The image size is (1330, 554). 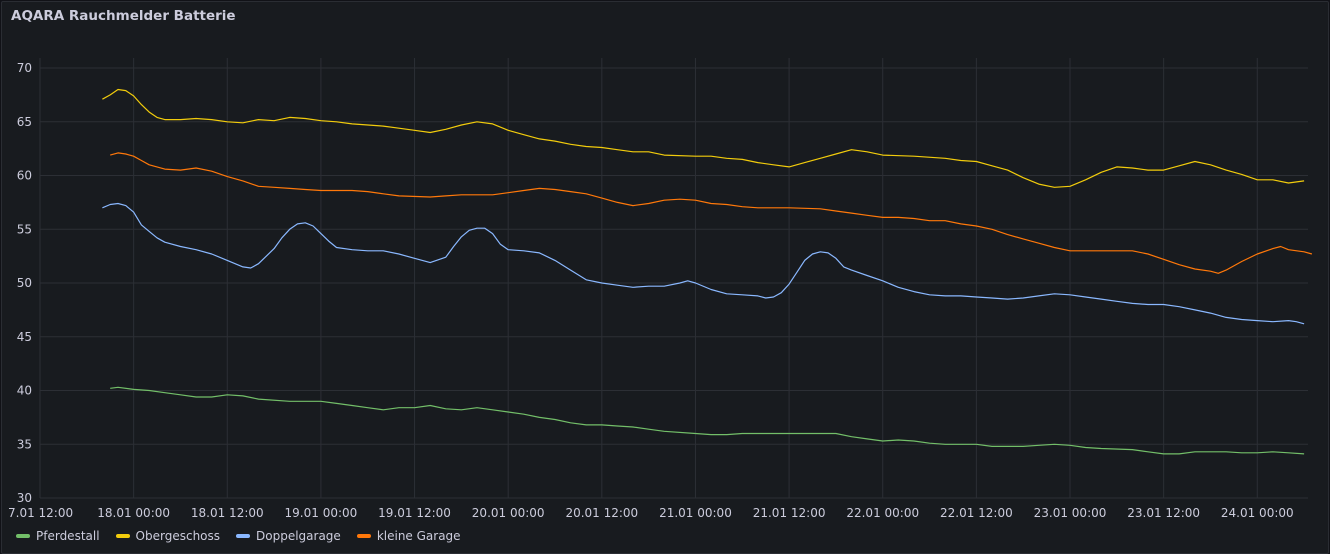 I want to click on legend-label: Doppelgarage, so click(x=298, y=536).